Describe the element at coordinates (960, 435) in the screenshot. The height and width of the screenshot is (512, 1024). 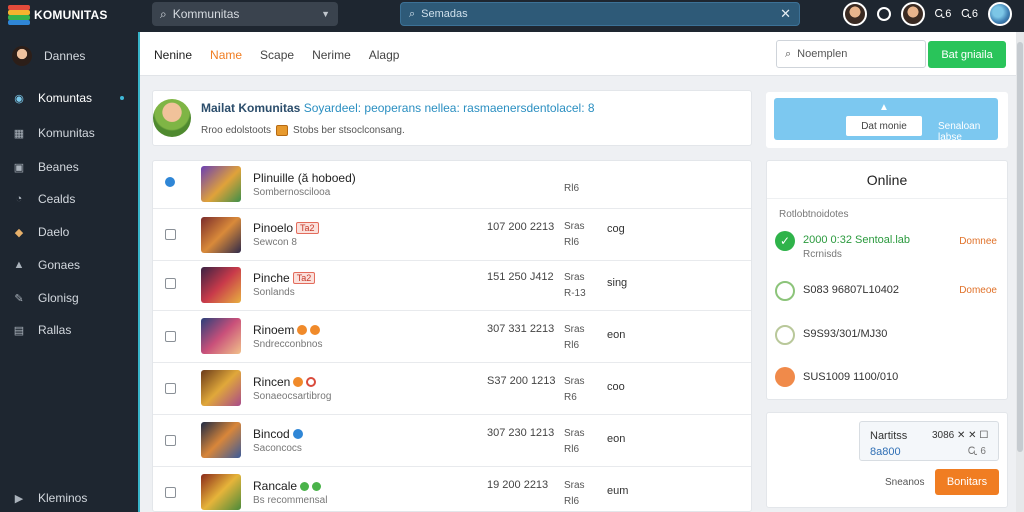
I see `summary-label-c: 3086 ✕ ✕ ☐` at that location.